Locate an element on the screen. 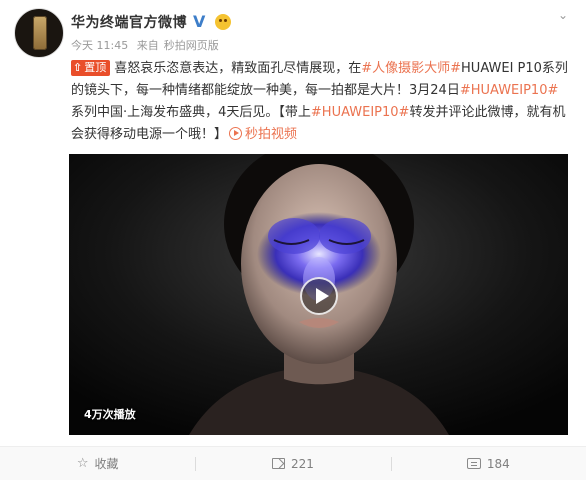 This screenshot has height=480, width=586. emoji-icon is located at coordinates (223, 22).